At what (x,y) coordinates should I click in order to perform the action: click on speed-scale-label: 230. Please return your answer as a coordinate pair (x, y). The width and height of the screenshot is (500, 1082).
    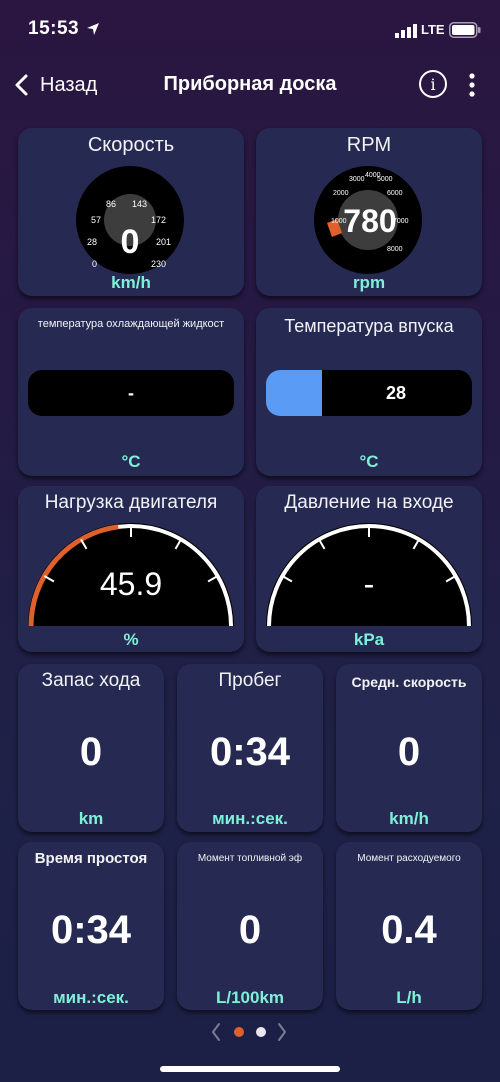
    Looking at the image, I should click on (158, 264).